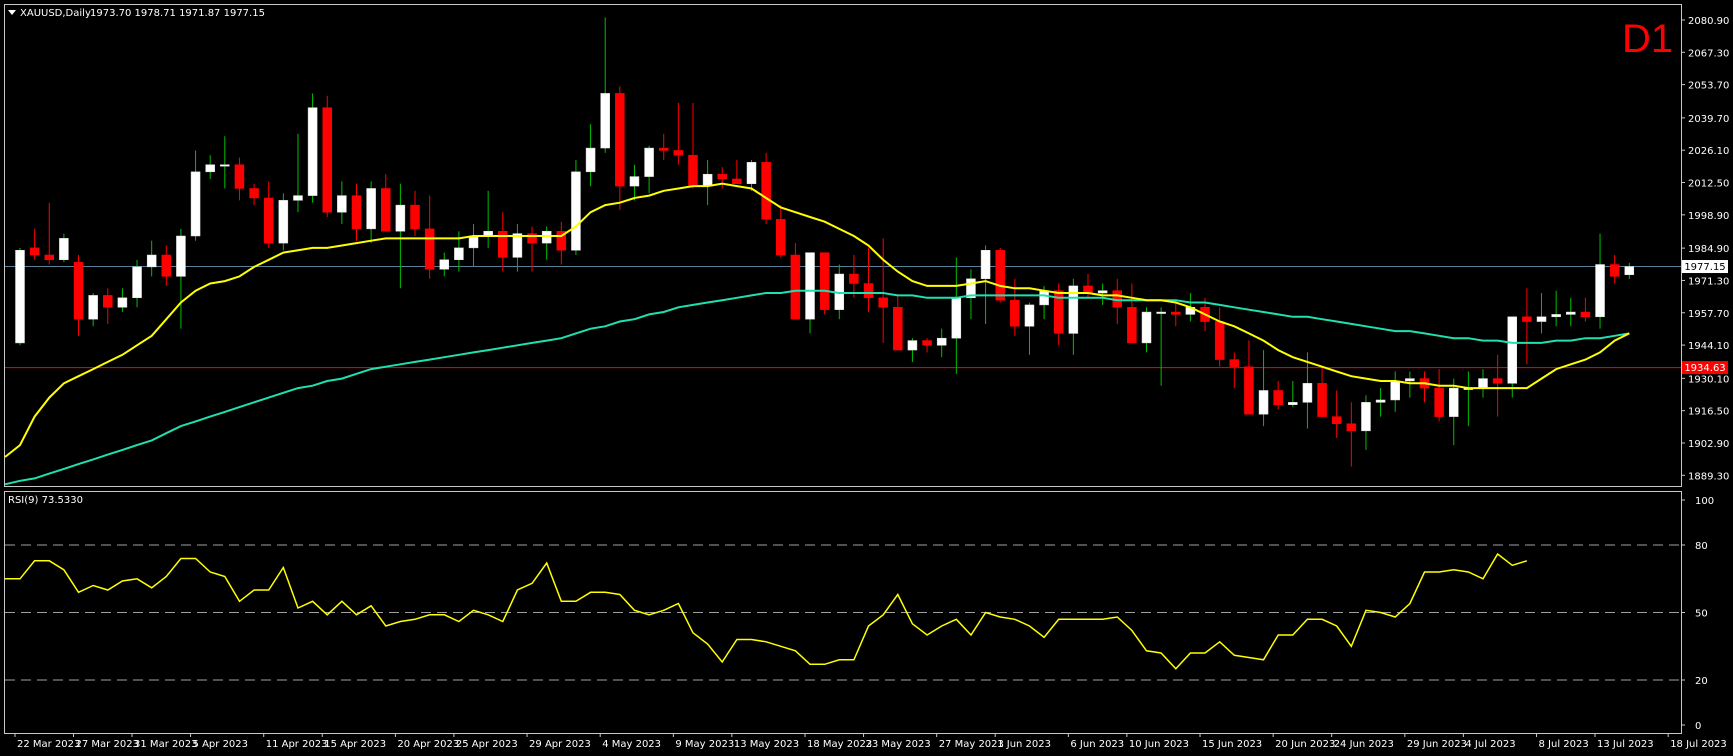 This screenshot has width=1733, height=756. I want to click on current-price-label: 1977.15, so click(1704, 267).